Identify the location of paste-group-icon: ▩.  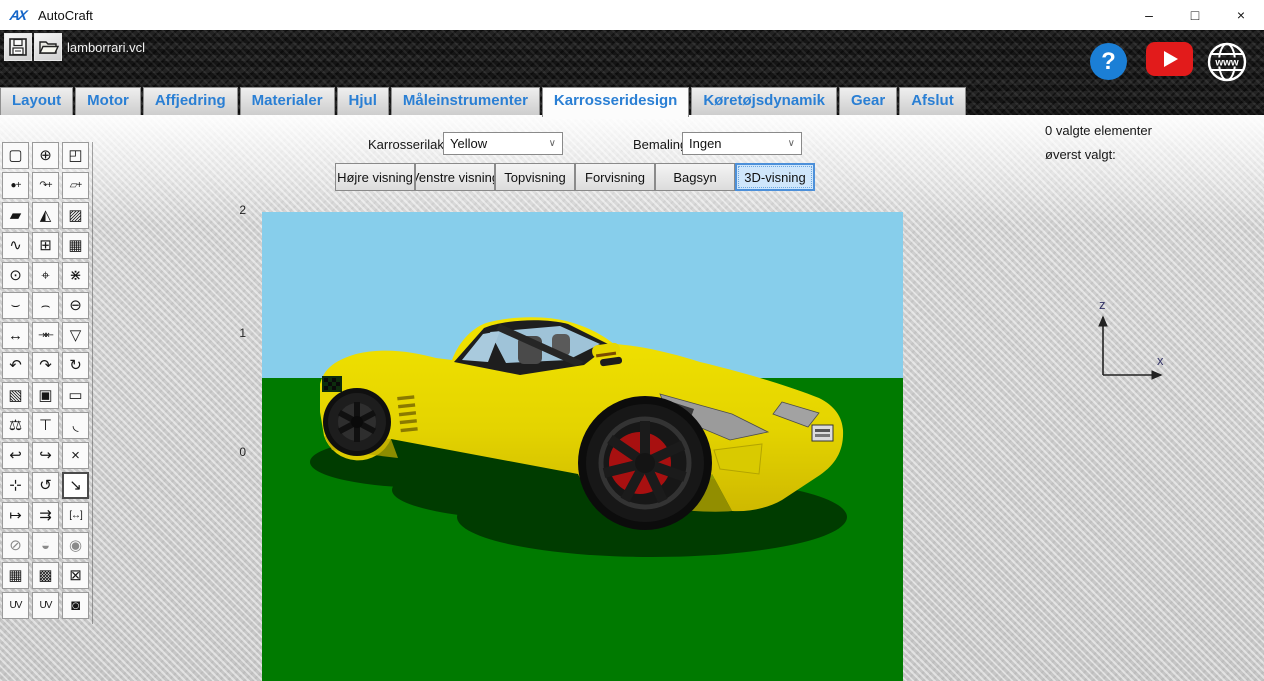
(45, 575).